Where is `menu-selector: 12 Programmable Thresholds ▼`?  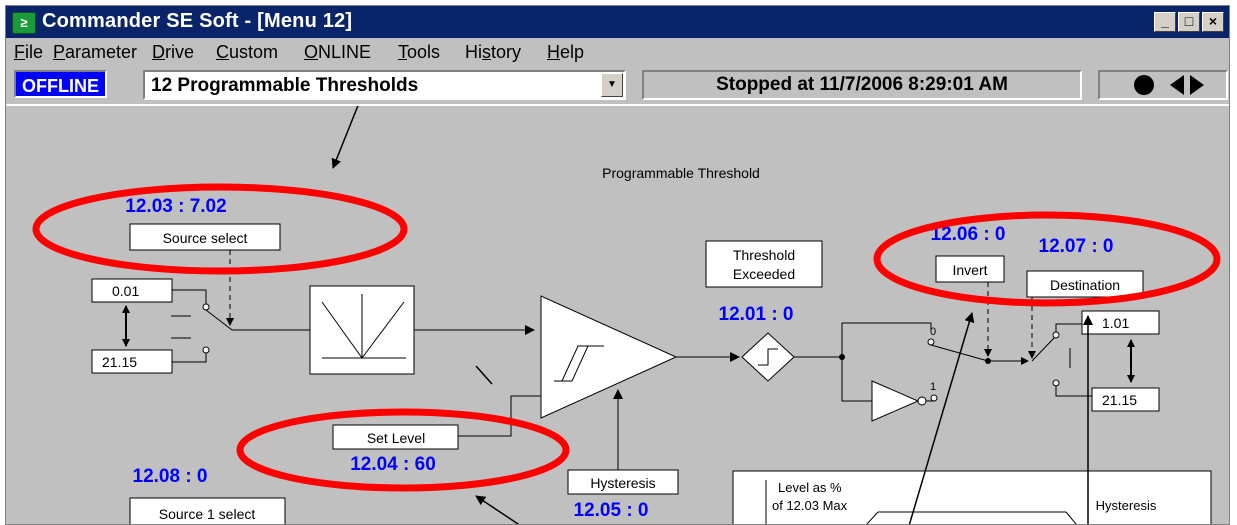 menu-selector: 12 Programmable Thresholds ▼ is located at coordinates (384, 85).